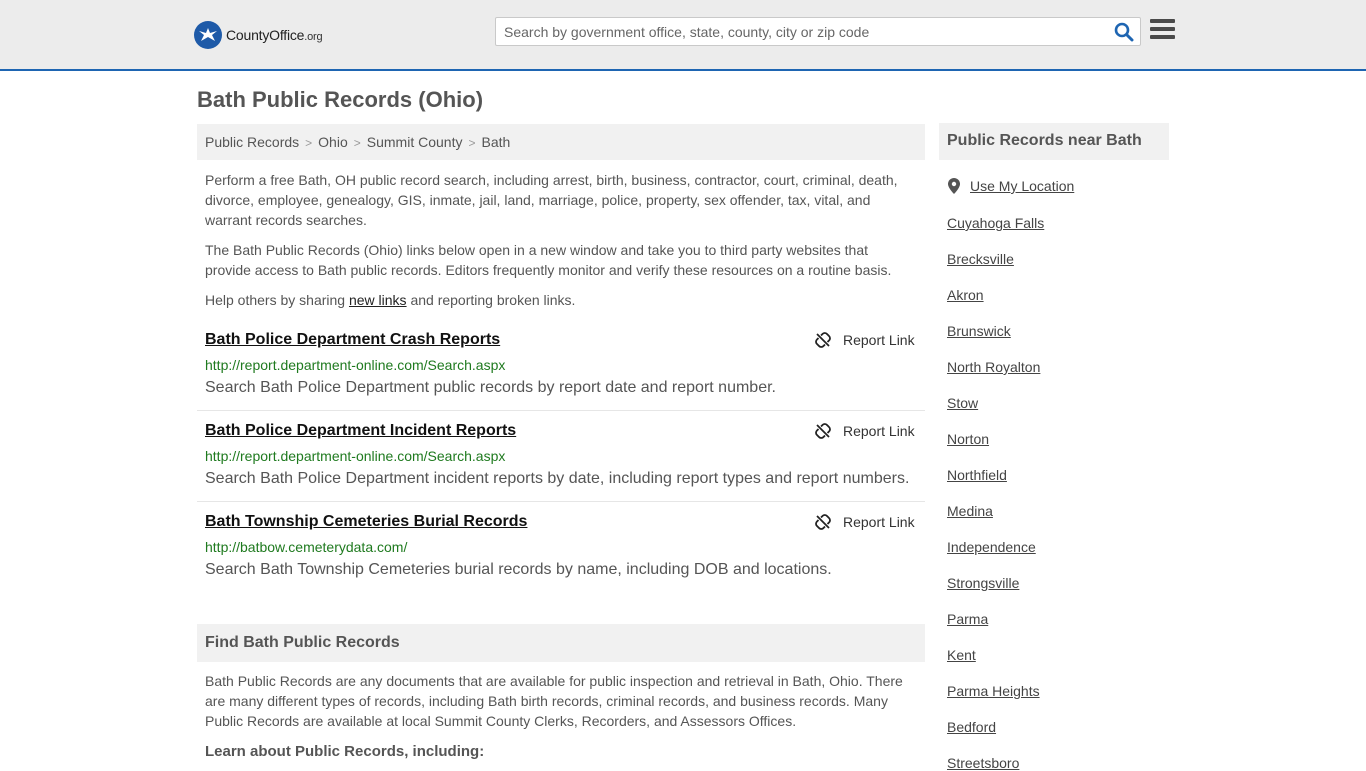  Describe the element at coordinates (265, 35) in the screenshot. I see `logo-main: CountyOffice` at that location.